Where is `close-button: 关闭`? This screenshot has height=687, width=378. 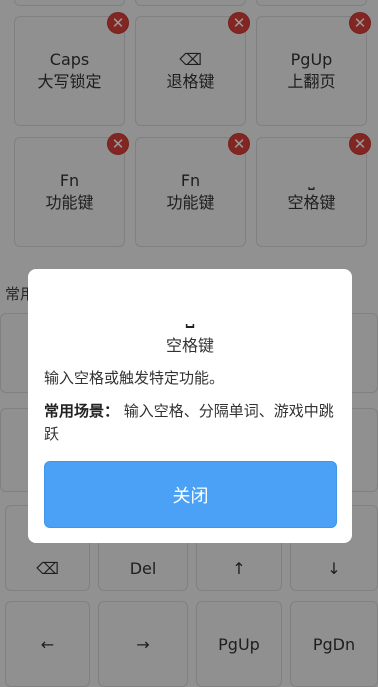 close-button: 关闭 is located at coordinates (190, 494).